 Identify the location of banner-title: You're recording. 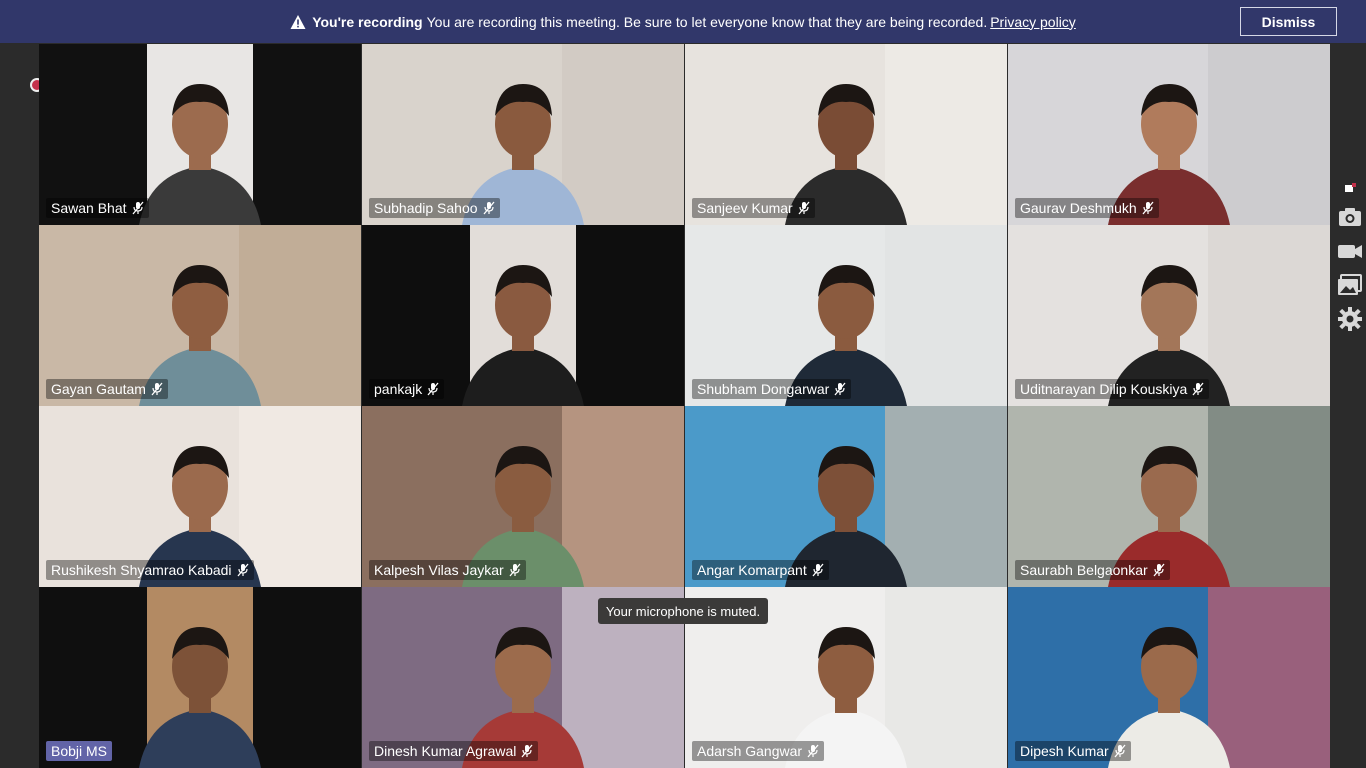
(367, 21).